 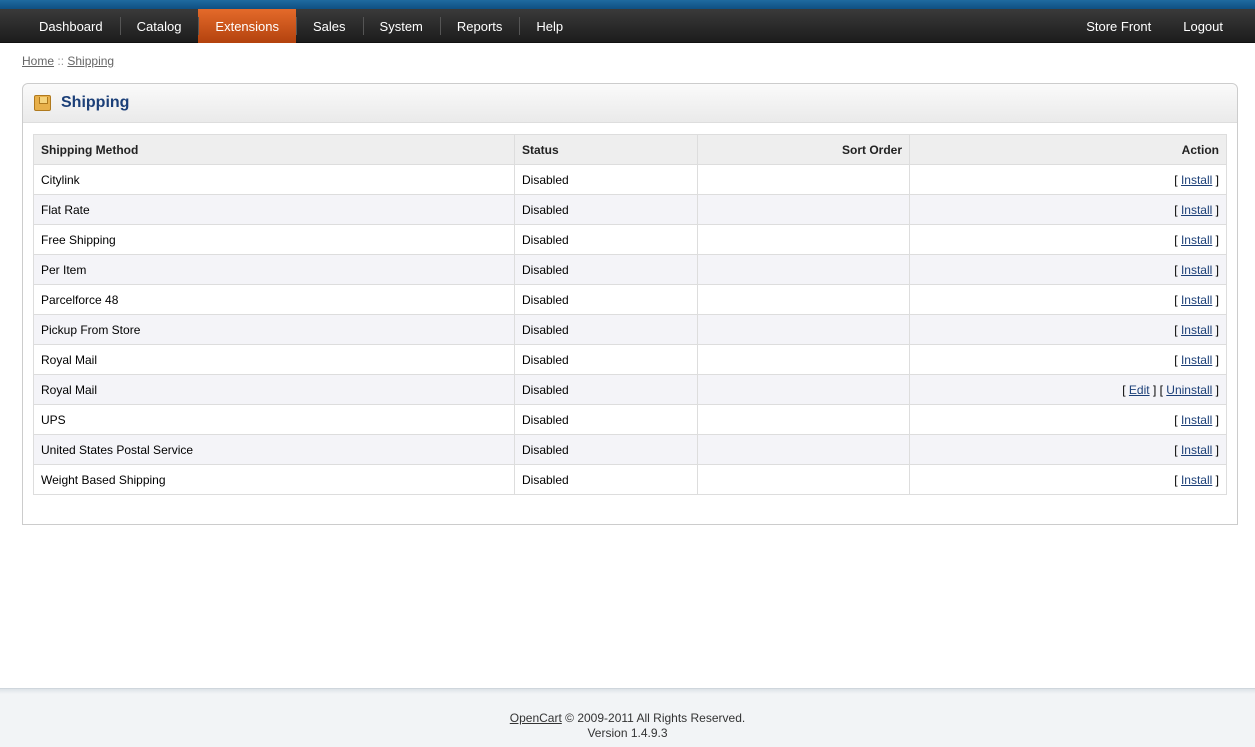 What do you see at coordinates (38, 61) in the screenshot?
I see `breadcrumb-home-link: Home` at bounding box center [38, 61].